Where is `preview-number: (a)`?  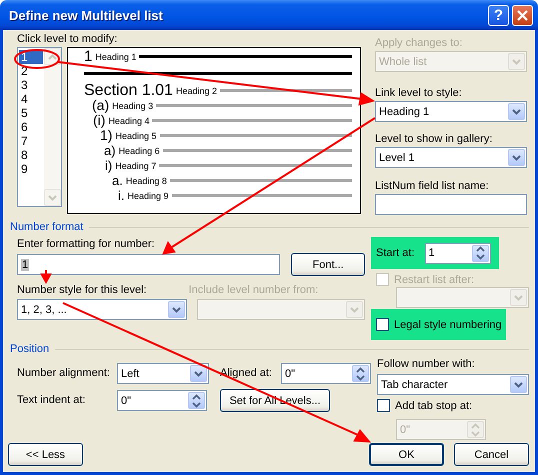
preview-number: (a) is located at coordinates (101, 105).